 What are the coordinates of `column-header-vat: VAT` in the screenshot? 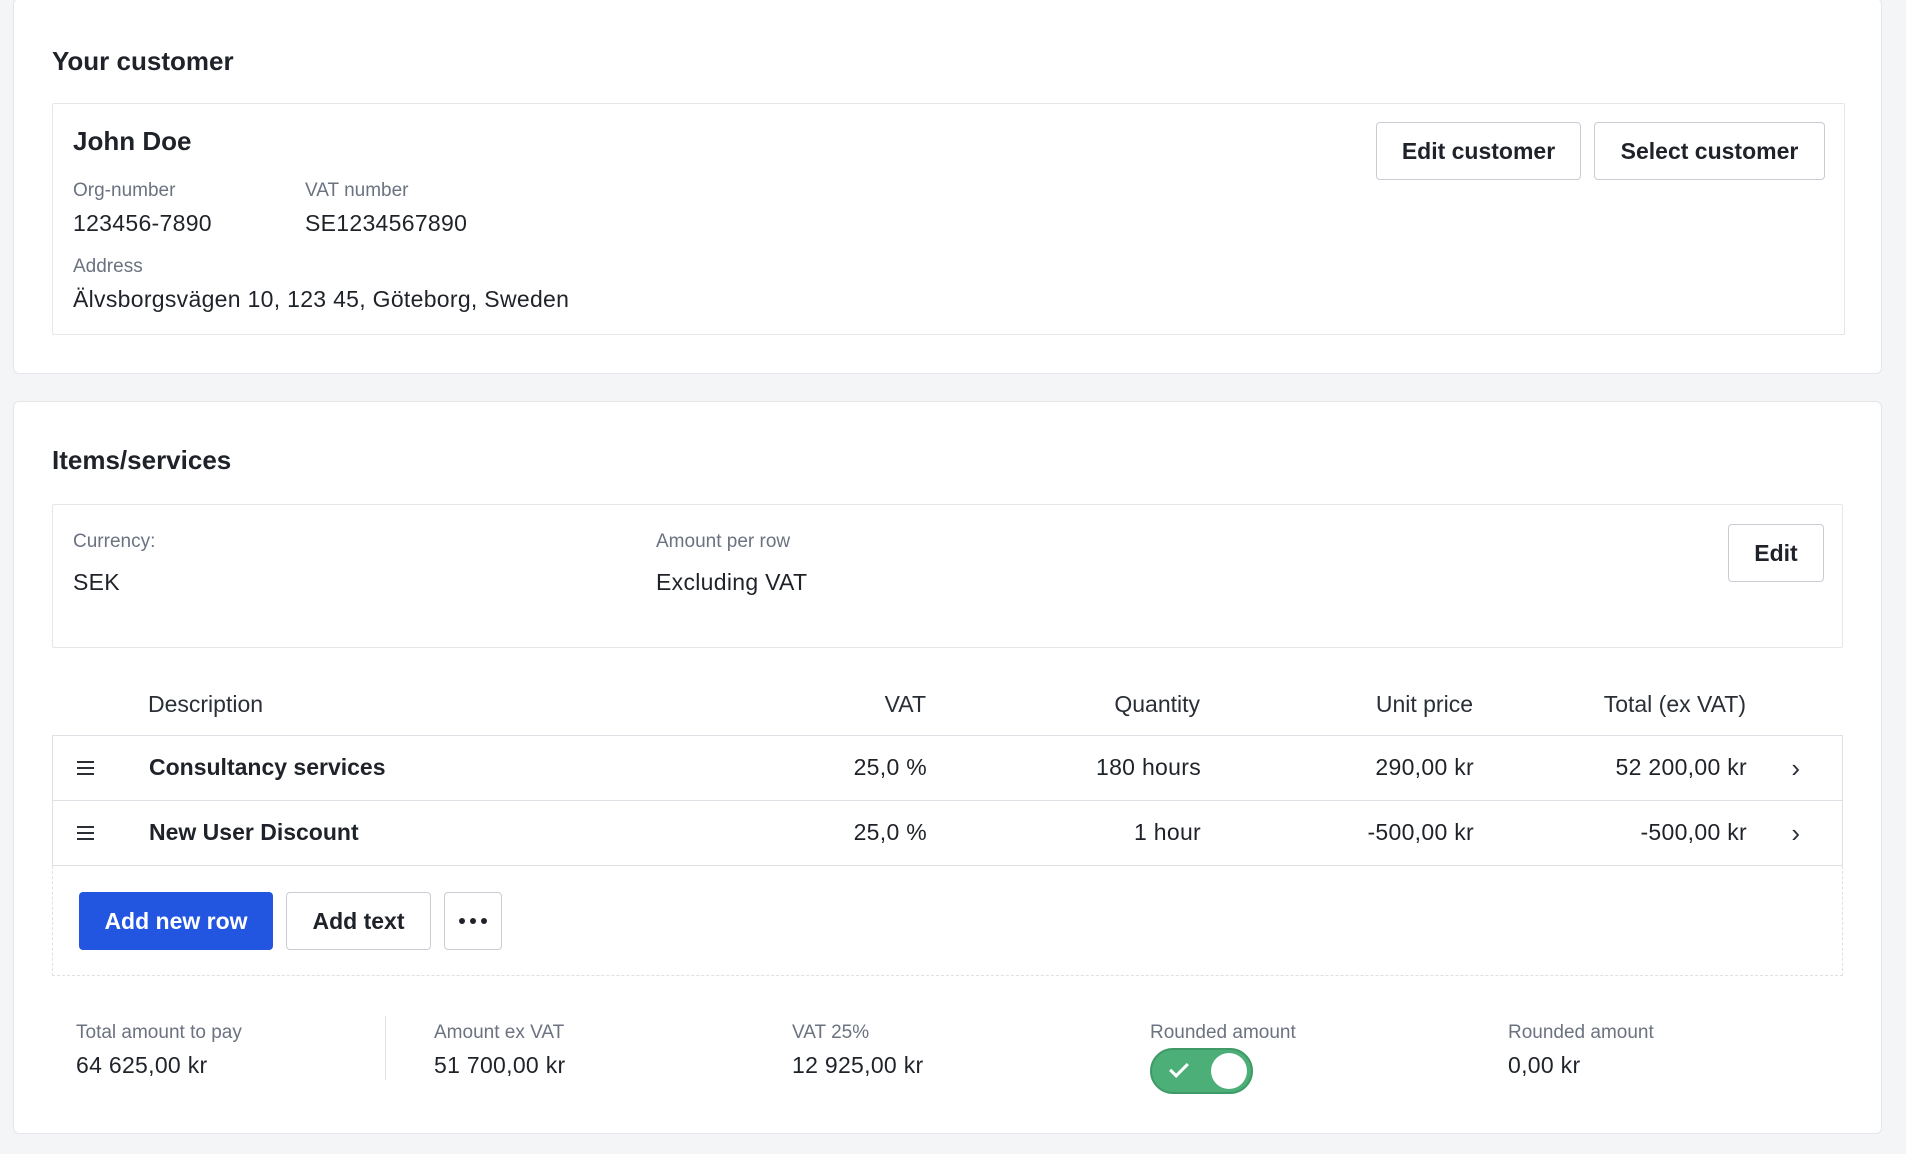 It's located at (905, 704).